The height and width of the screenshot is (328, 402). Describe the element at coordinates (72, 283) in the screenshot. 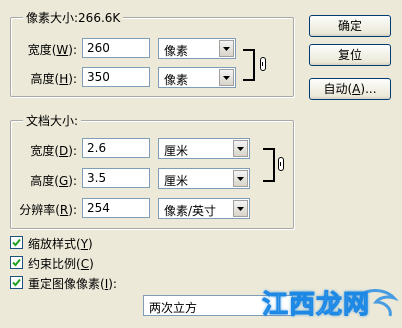

I see `resample-image-label: 重定图像像素(I):` at that location.